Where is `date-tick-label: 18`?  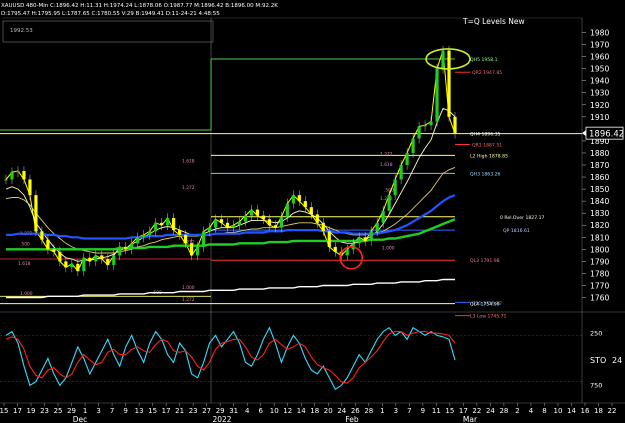
date-tick-label: 18 is located at coordinates (598, 411).